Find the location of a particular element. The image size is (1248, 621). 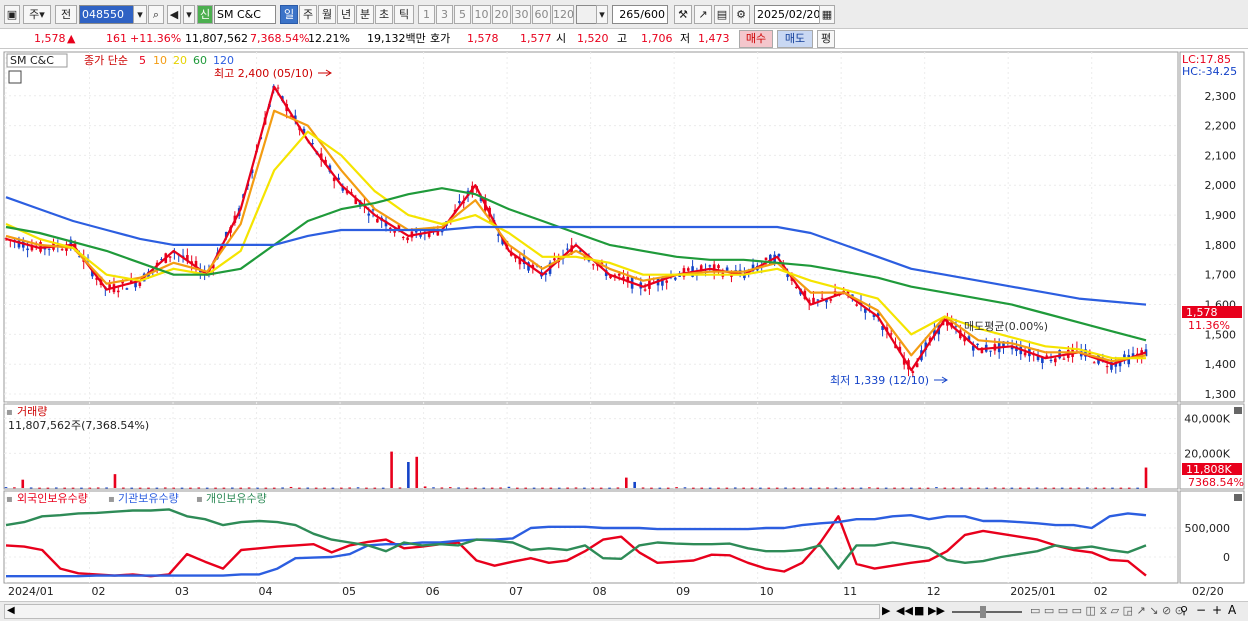

institution-series-label: 기관보유수량 is located at coordinates (148, 498).